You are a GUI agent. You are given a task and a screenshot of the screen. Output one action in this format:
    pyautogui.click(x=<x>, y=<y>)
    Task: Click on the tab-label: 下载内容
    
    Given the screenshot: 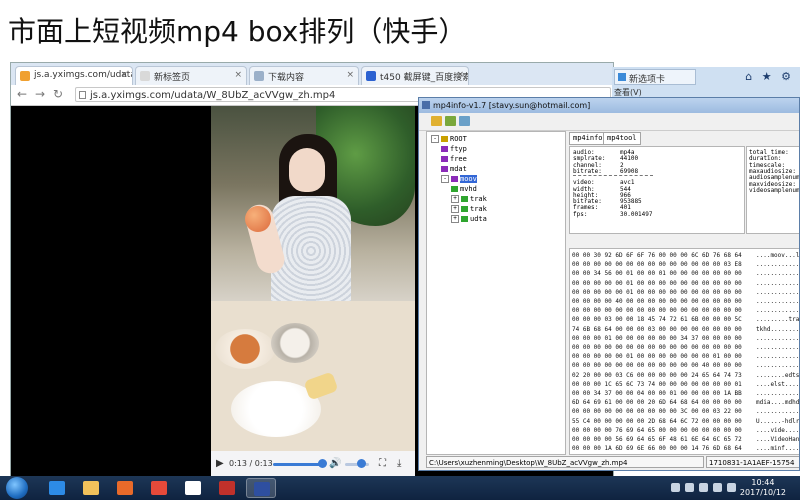 What is the action you would take?
    pyautogui.click(x=286, y=78)
    